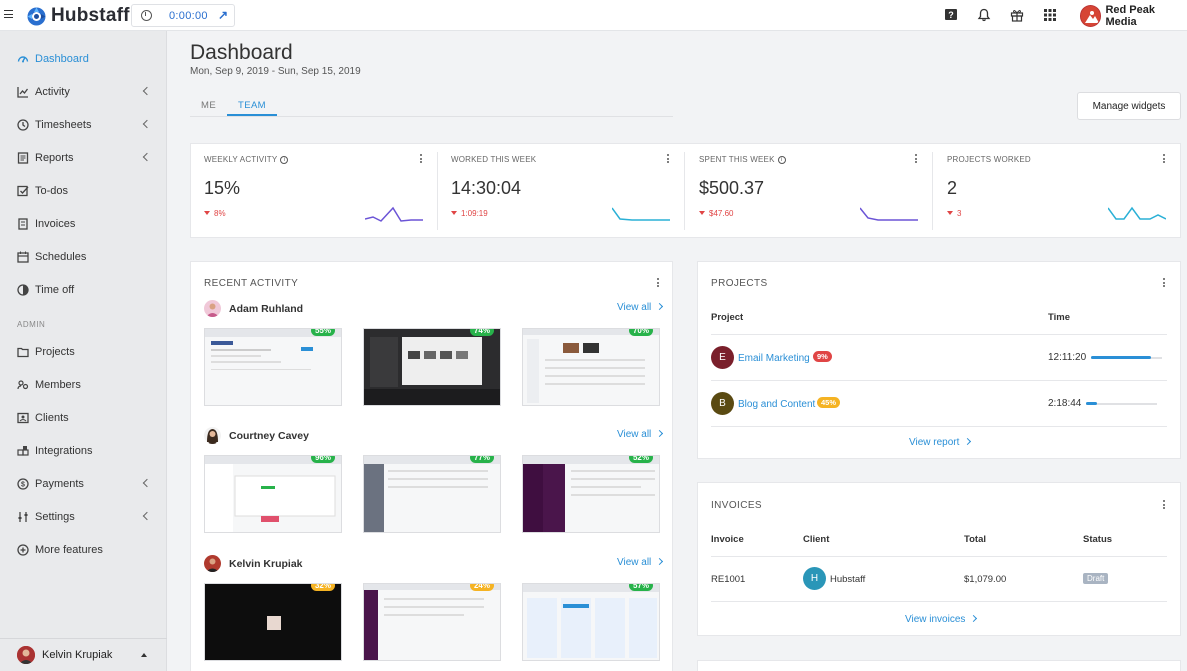 Image resolution: width=1187 pixels, height=671 pixels. What do you see at coordinates (727, 539) in the screenshot?
I see `column-header-invoice: Invoice` at bounding box center [727, 539].